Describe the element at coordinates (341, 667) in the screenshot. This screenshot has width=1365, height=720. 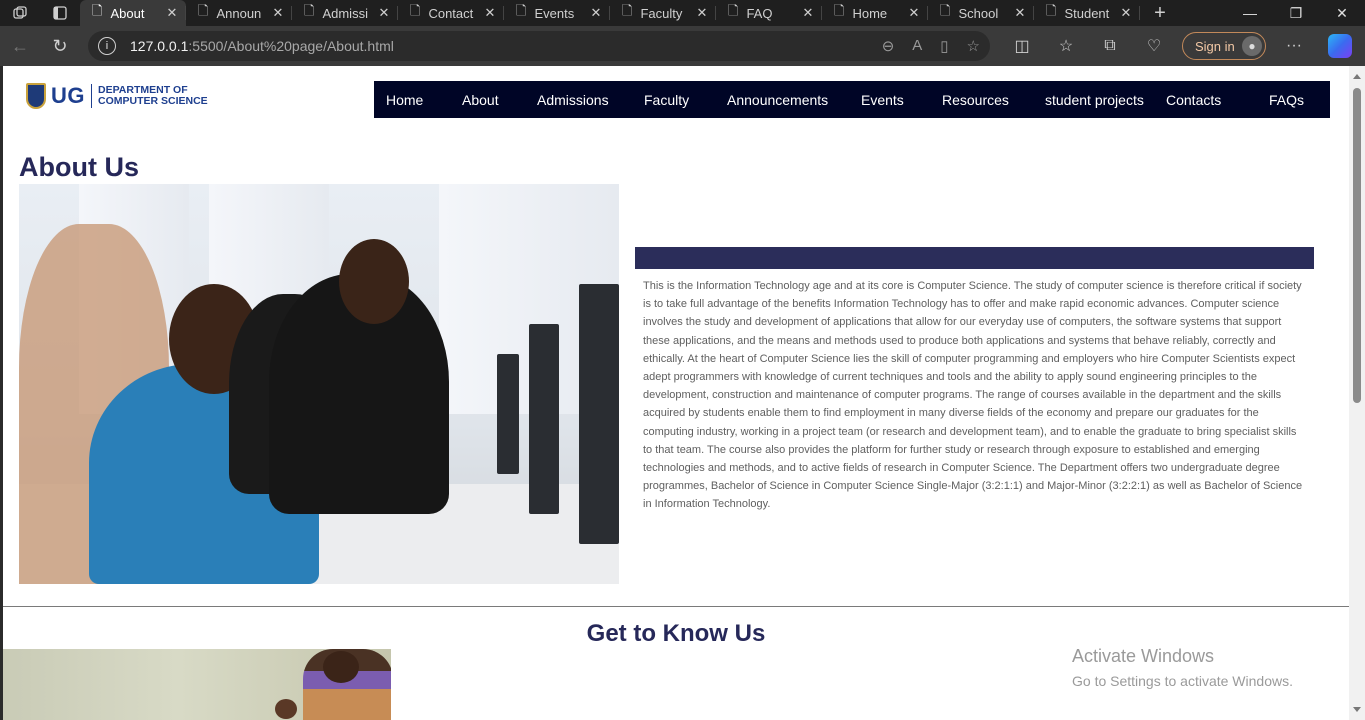
I see `face-shape` at that location.